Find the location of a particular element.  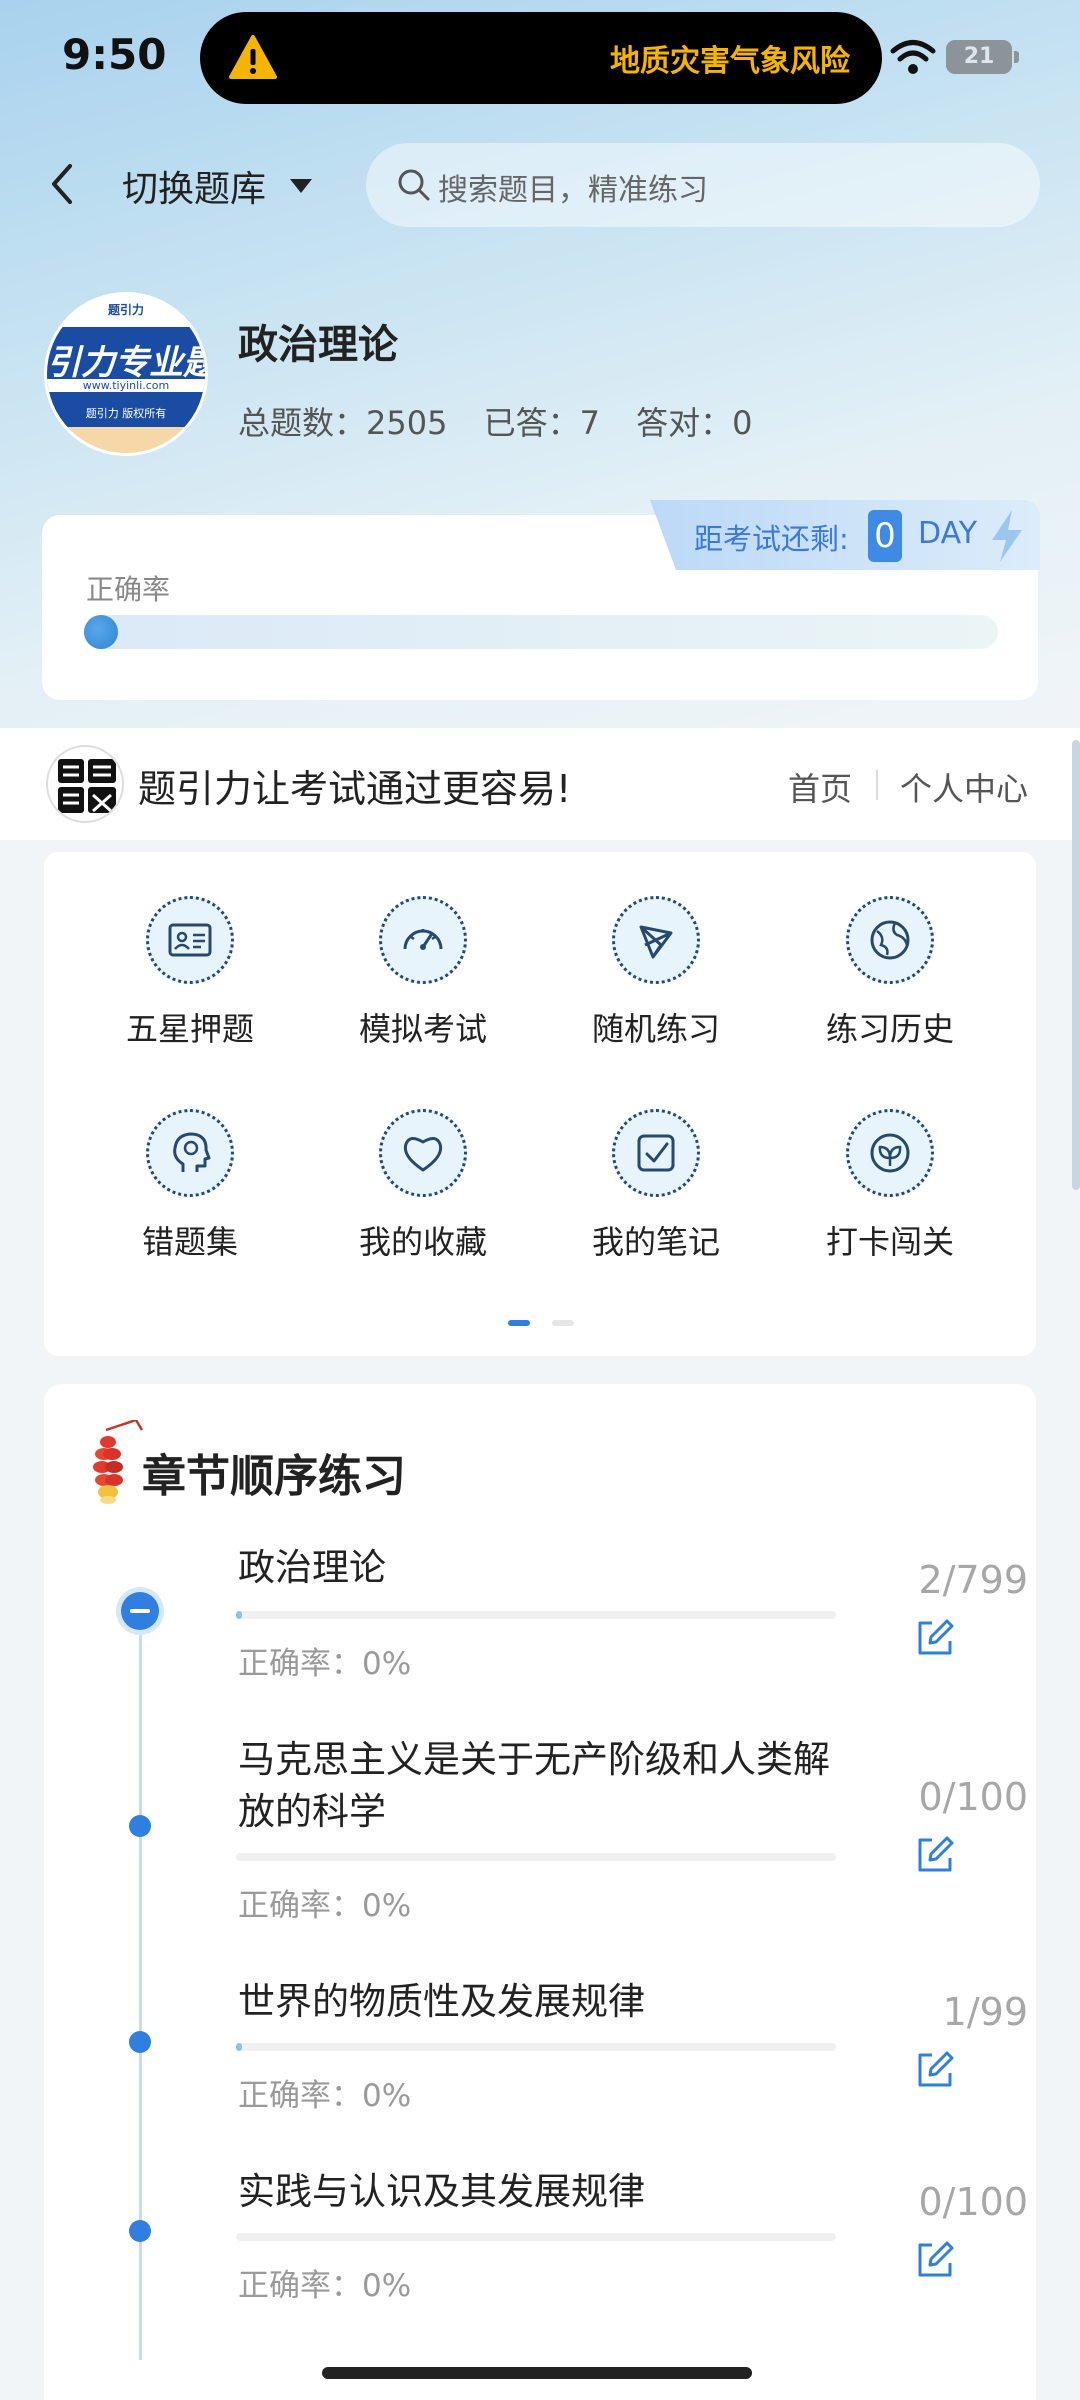

slogan-text: 题引力让考试通过更容易! is located at coordinates (355, 789).